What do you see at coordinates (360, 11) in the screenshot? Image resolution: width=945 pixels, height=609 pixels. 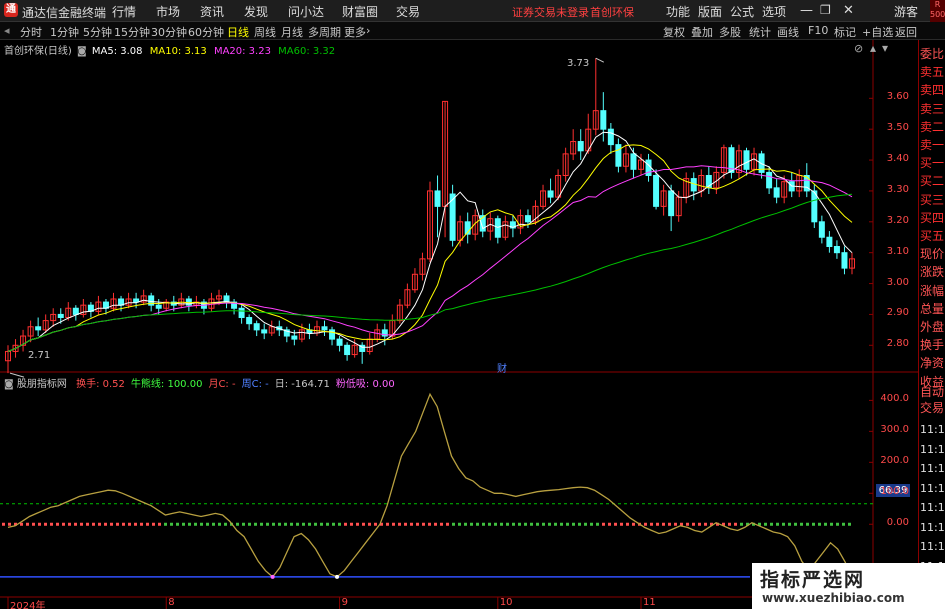 I see `menu-wealth-circle: 财富圈` at bounding box center [360, 11].